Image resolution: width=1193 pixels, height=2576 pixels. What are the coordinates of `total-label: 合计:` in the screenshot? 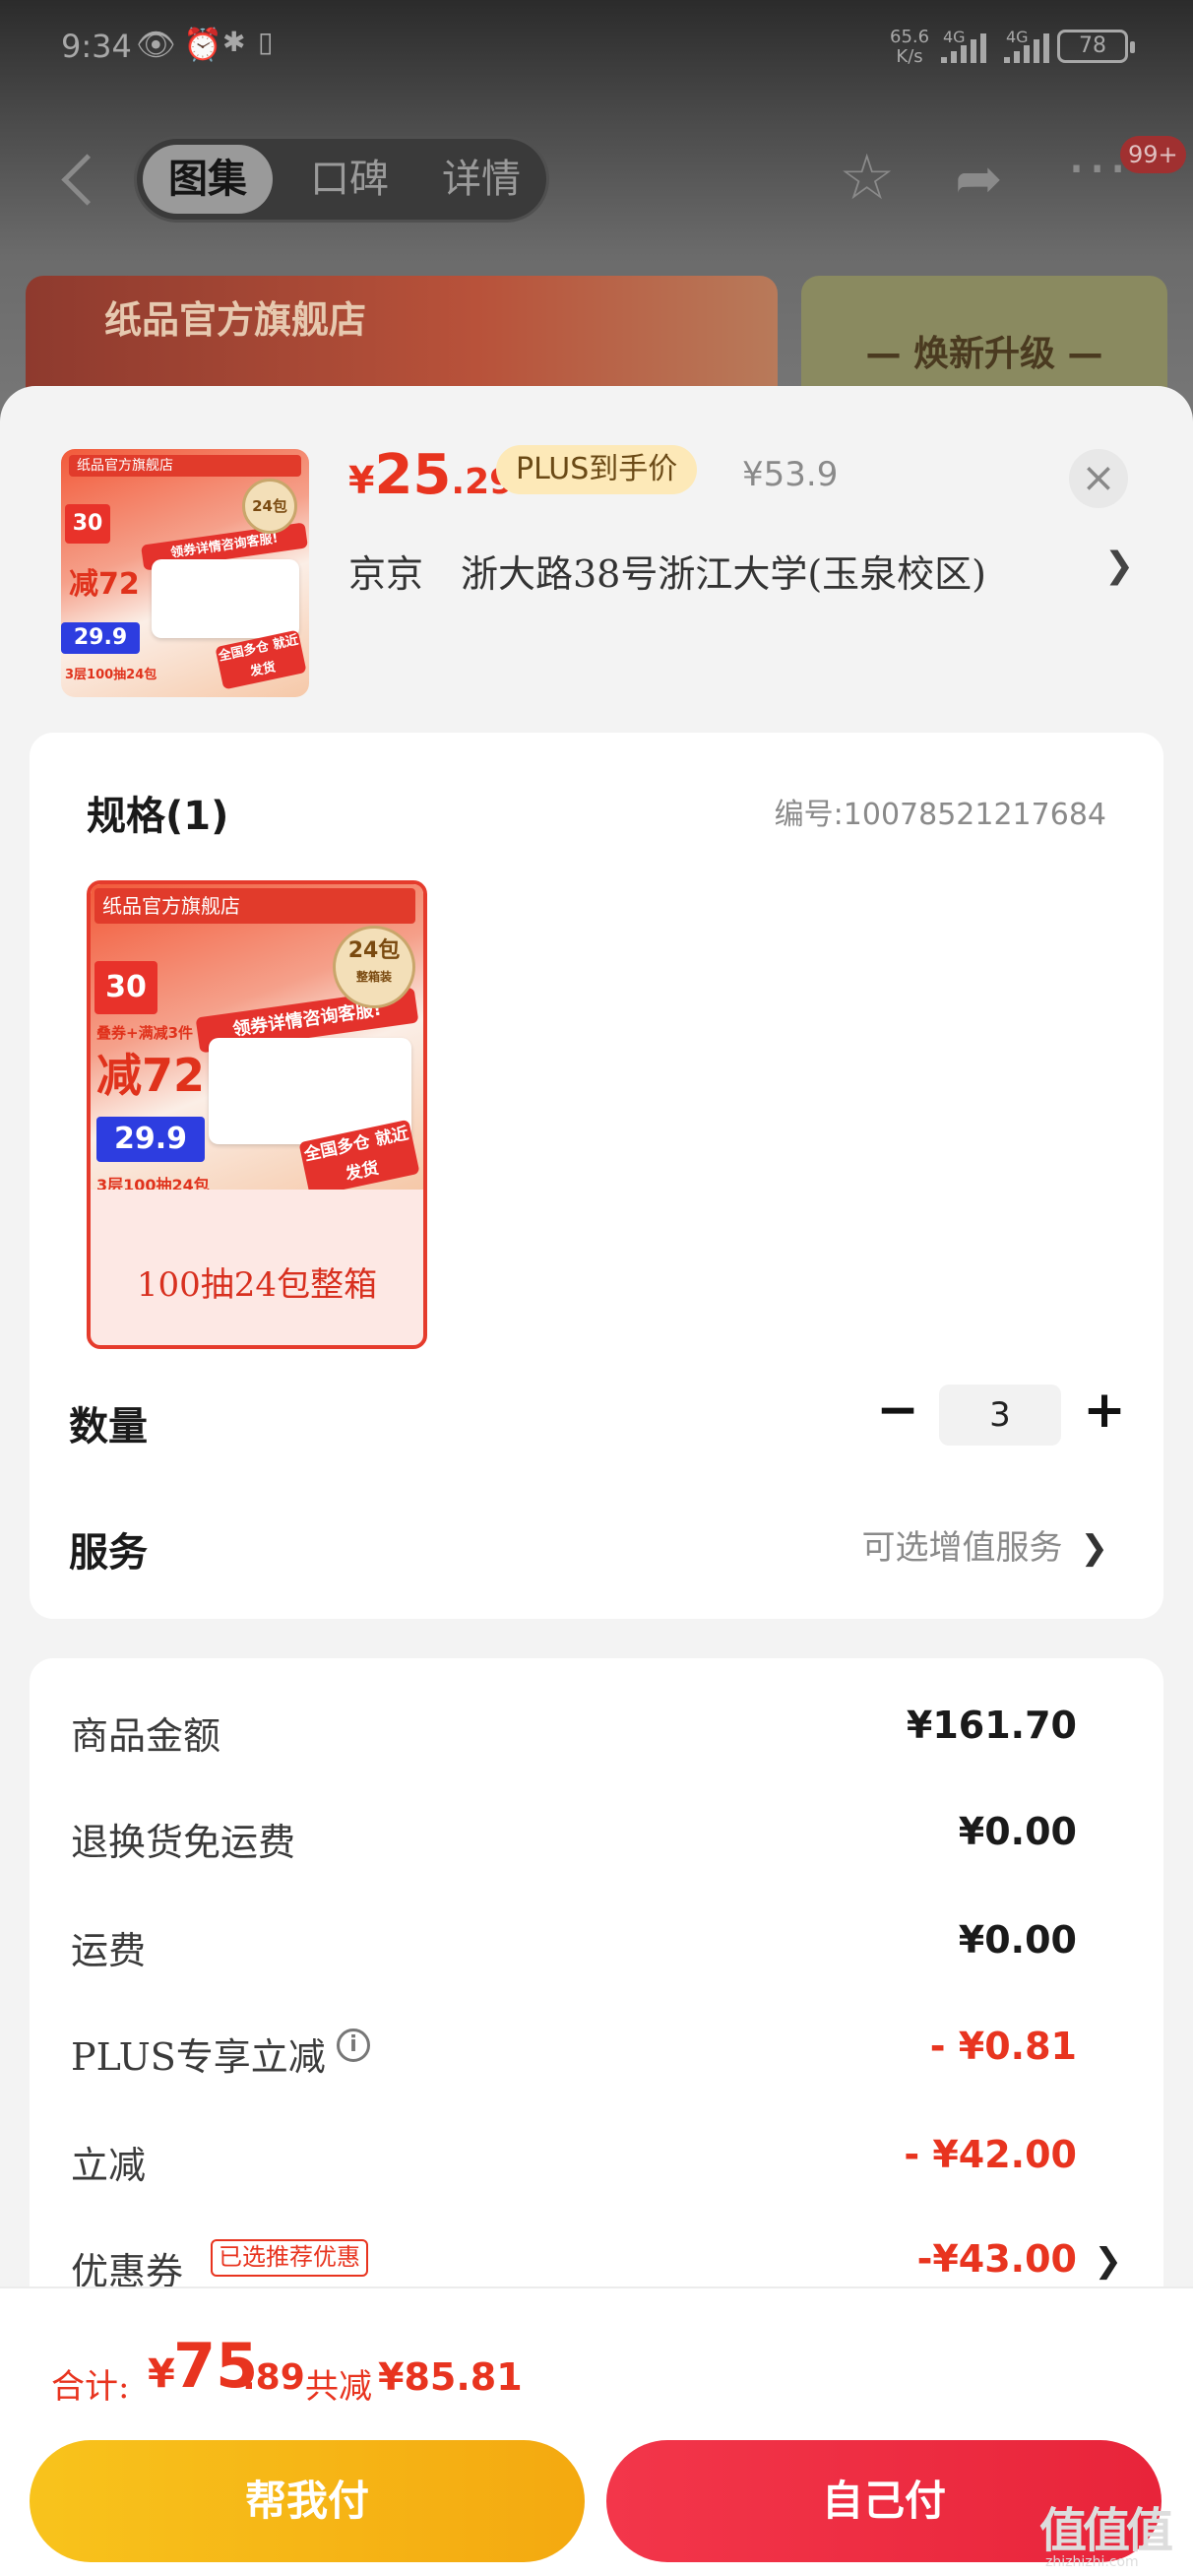 It's located at (90, 2387).